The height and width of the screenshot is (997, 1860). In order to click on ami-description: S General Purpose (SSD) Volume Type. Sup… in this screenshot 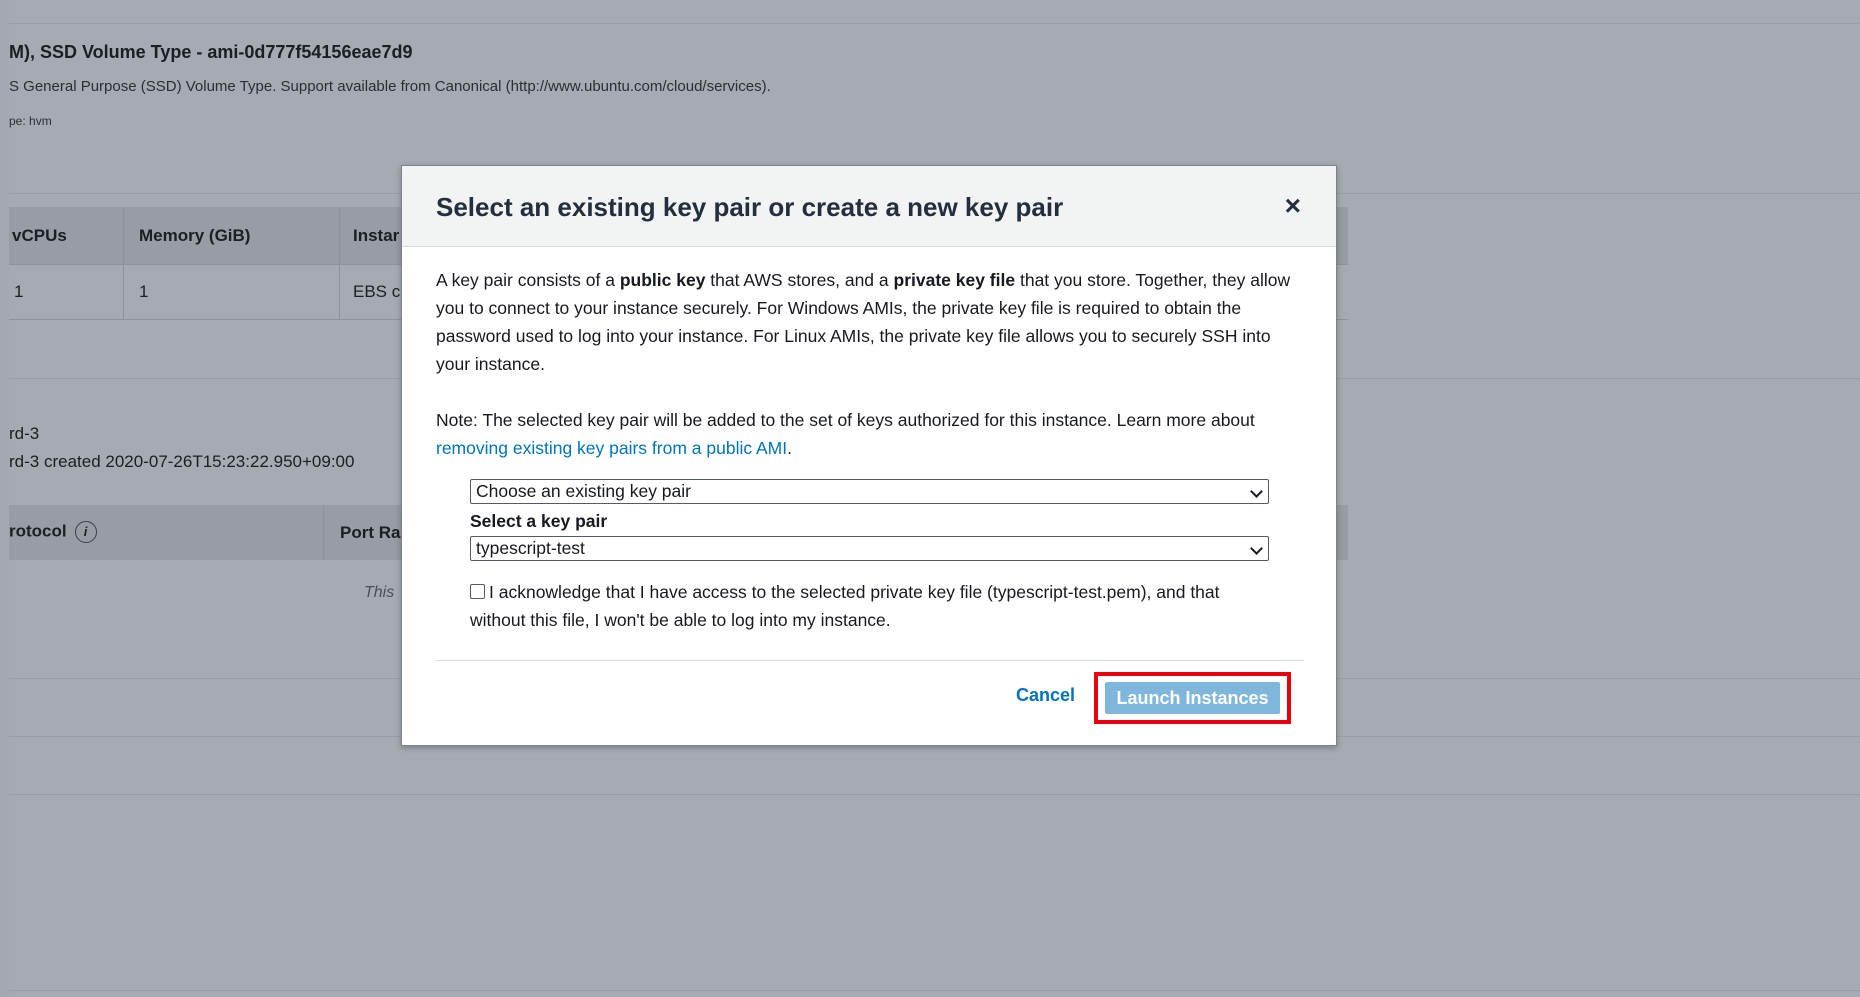, I will do `click(390, 86)`.